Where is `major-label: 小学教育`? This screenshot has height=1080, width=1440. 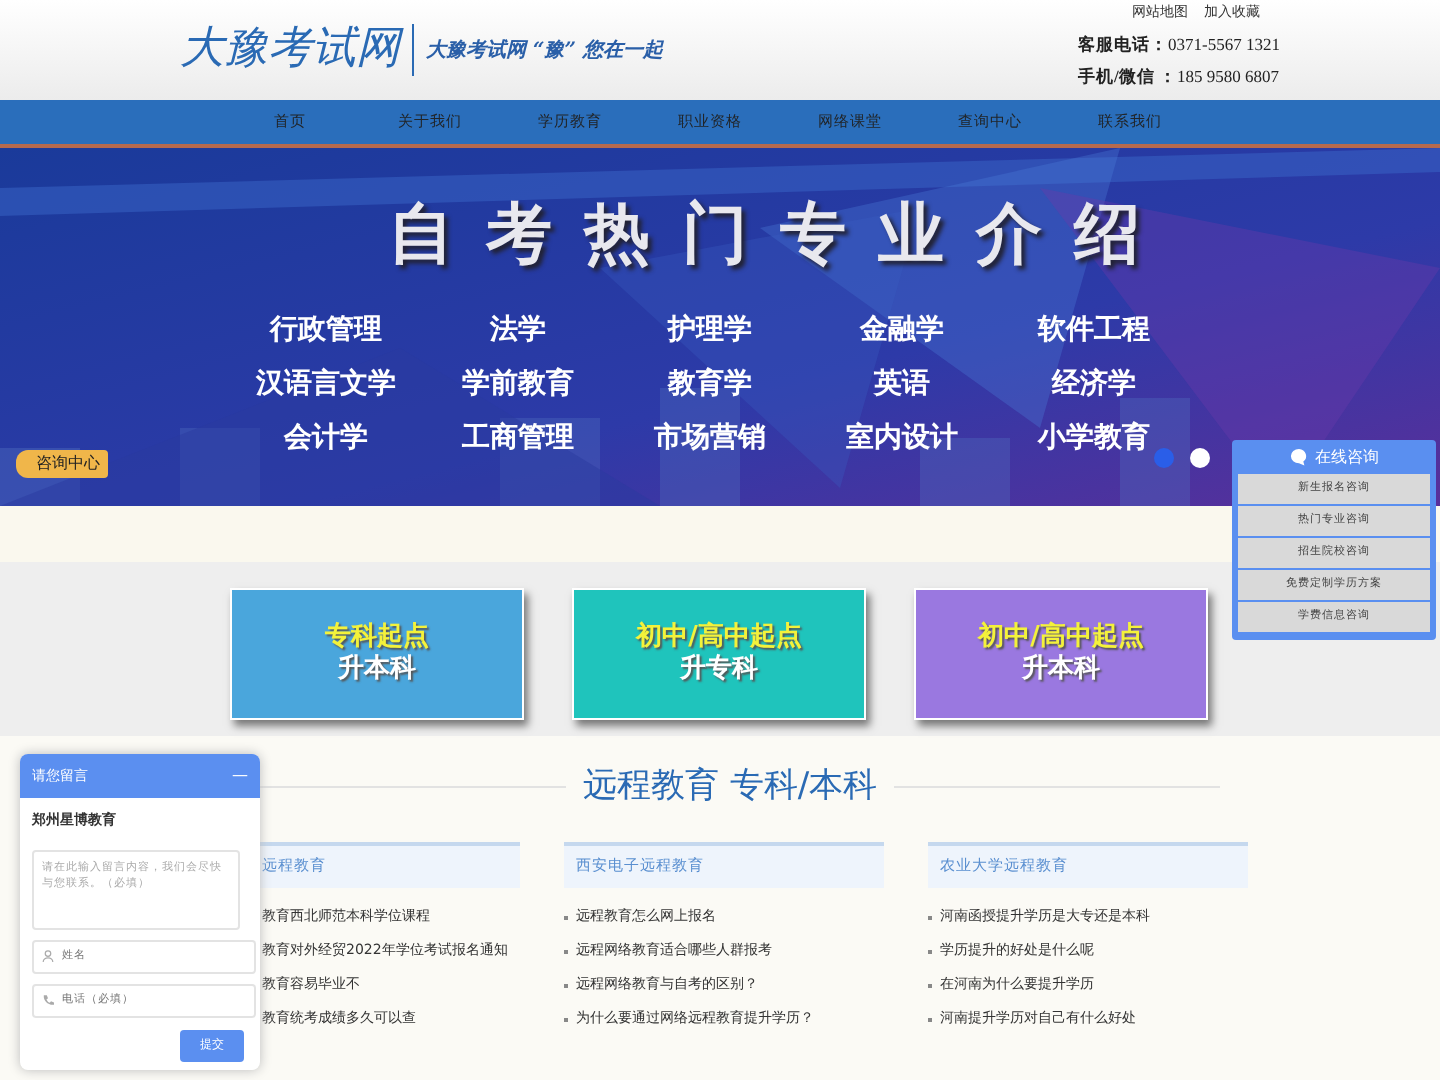 major-label: 小学教育 is located at coordinates (1094, 438).